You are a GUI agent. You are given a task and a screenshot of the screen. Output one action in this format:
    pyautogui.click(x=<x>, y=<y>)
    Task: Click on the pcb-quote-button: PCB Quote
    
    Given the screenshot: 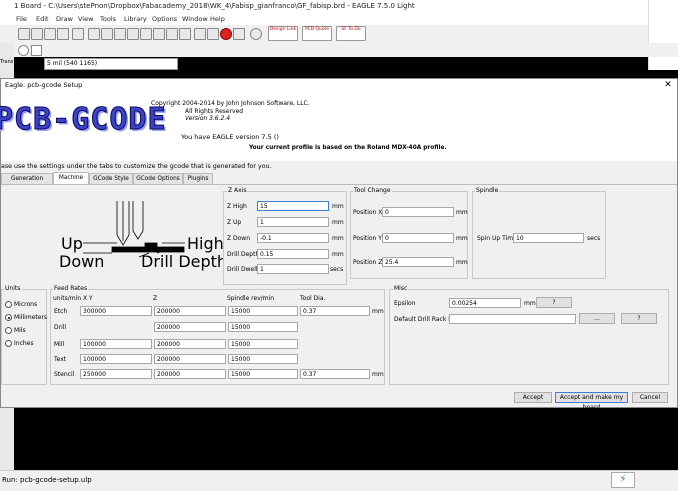 What is the action you would take?
    pyautogui.click(x=317, y=33)
    